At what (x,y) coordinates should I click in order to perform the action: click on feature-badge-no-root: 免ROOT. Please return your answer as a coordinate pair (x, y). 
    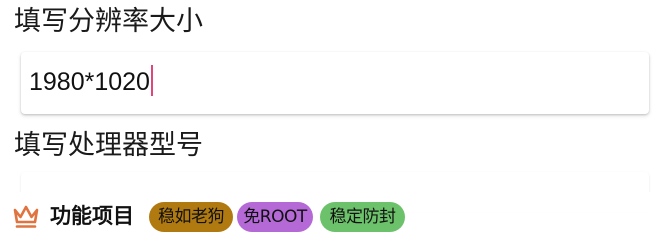
    Looking at the image, I should click on (275, 217).